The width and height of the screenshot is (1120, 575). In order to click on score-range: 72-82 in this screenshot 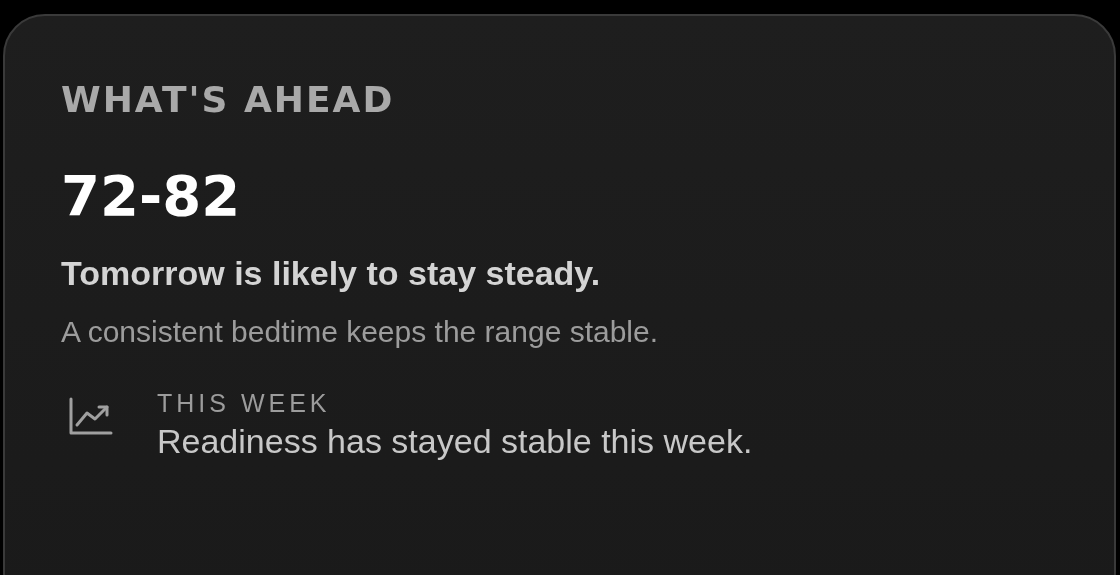, I will do `click(151, 196)`.